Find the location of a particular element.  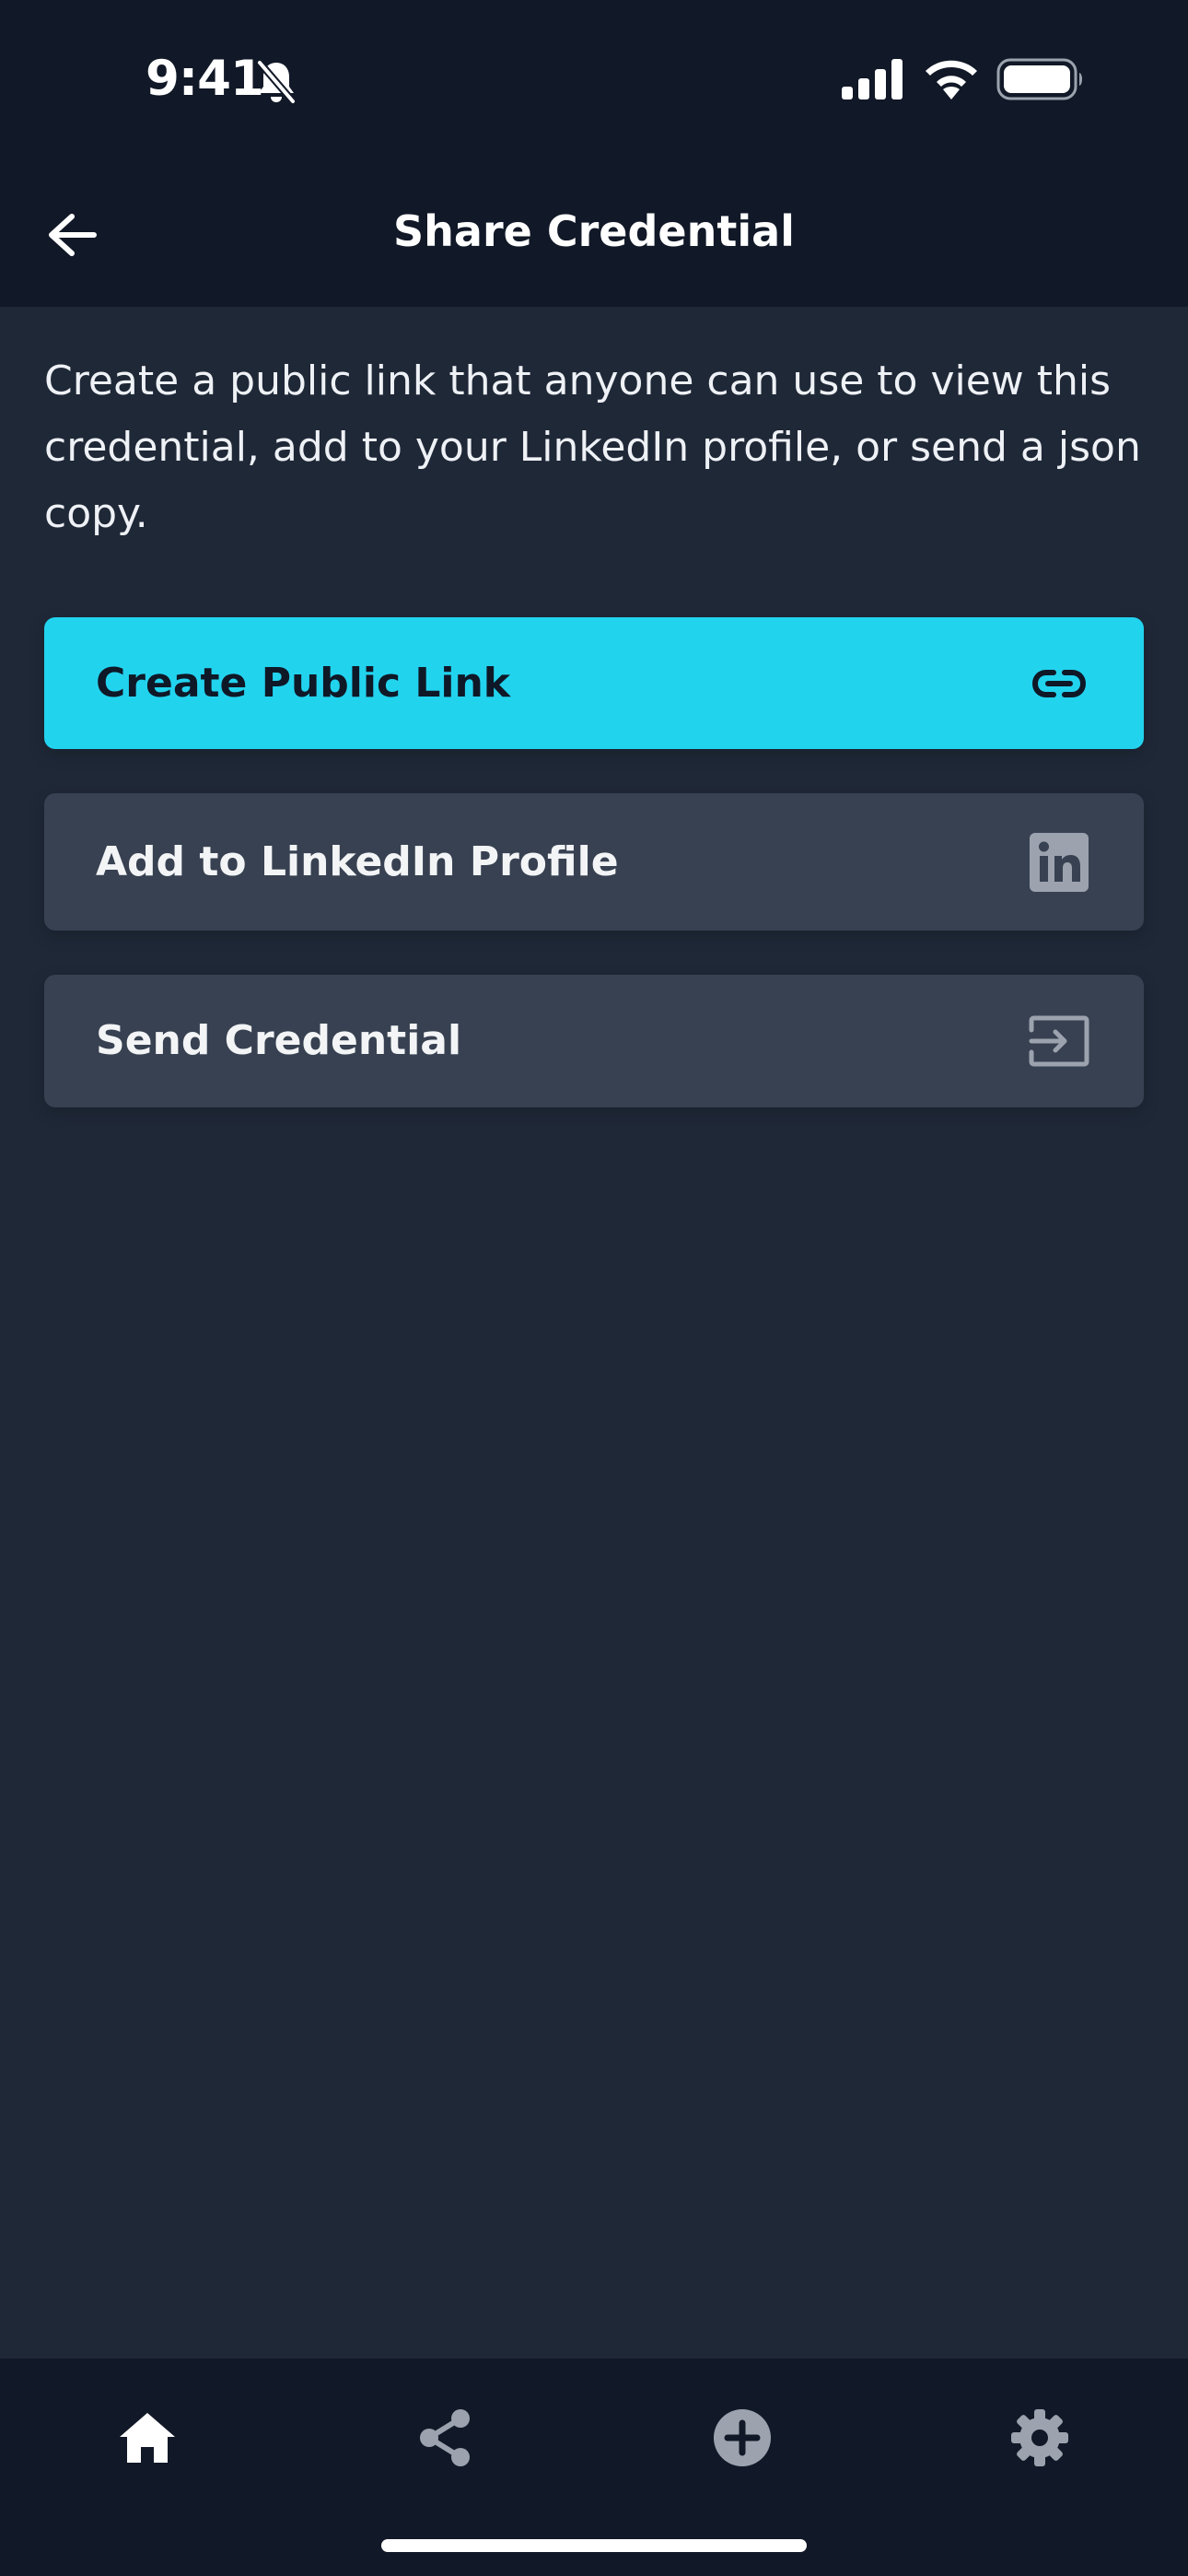

add-circle-icon is located at coordinates (742, 2437).